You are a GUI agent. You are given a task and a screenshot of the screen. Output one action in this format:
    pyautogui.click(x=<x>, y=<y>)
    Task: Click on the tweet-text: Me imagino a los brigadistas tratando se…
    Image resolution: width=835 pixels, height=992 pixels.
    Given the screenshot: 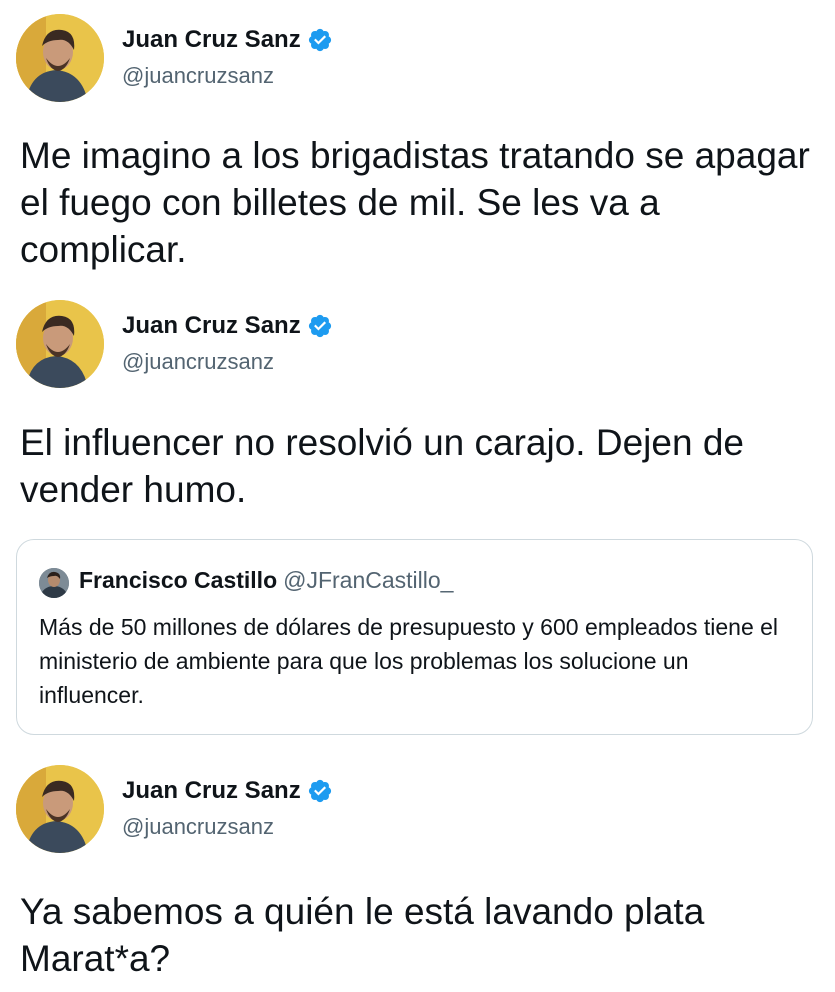 What is the action you would take?
    pyautogui.click(x=415, y=202)
    